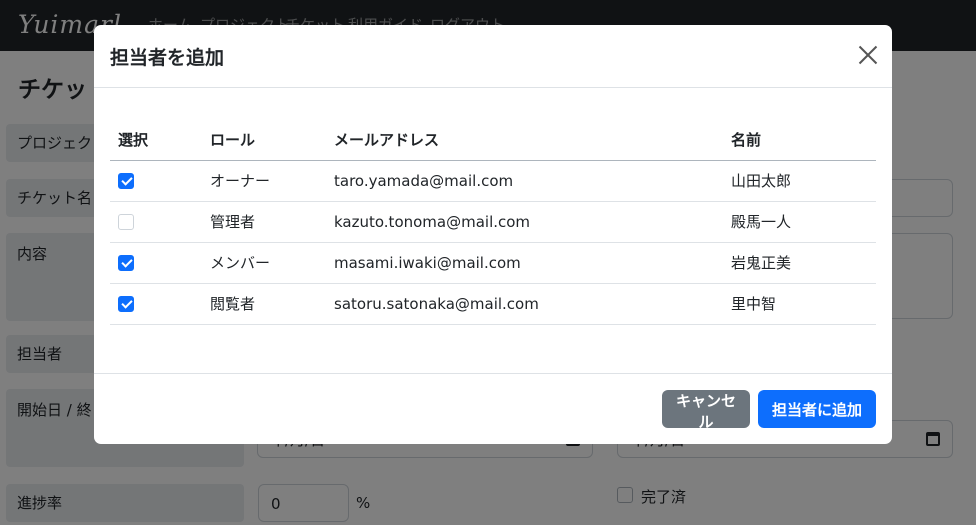 The image size is (976, 525). Describe the element at coordinates (706, 410) in the screenshot. I see `cancel-button: キャンセル` at that location.